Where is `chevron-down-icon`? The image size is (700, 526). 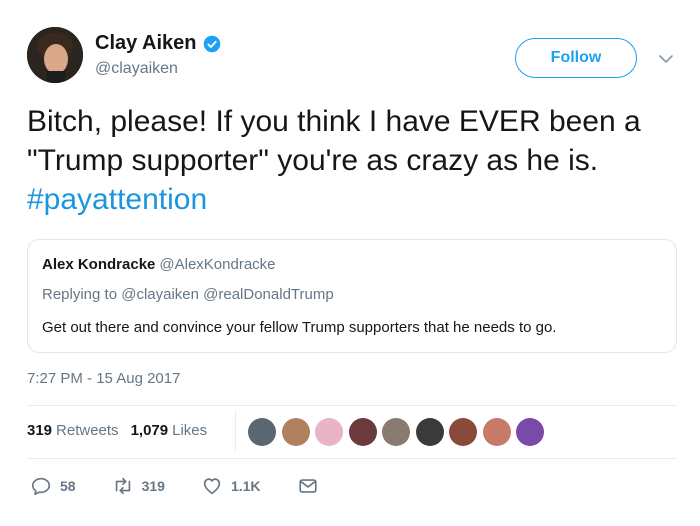 chevron-down-icon is located at coordinates (666, 59).